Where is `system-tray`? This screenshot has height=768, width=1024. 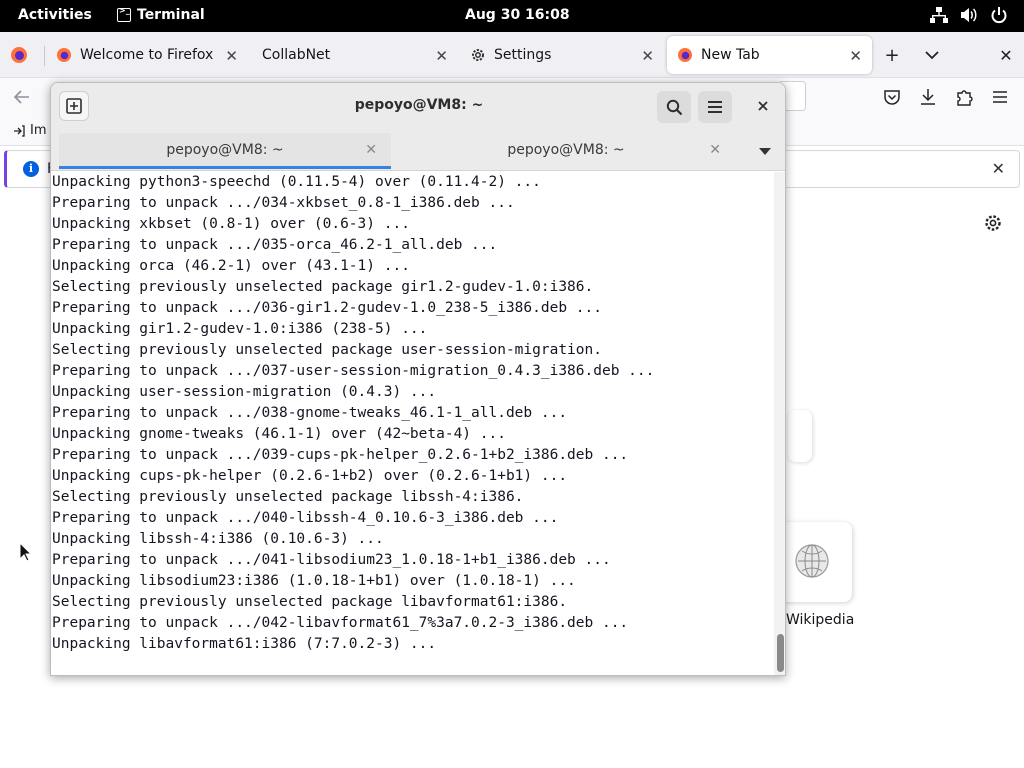 system-tray is located at coordinates (969, 15).